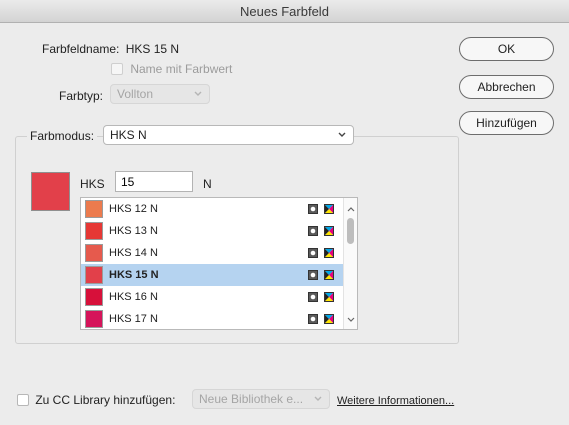 The width and height of the screenshot is (569, 425). Describe the element at coordinates (105, 400) in the screenshot. I see `cc-library-label: Zu CC Library hinzufügen:` at that location.